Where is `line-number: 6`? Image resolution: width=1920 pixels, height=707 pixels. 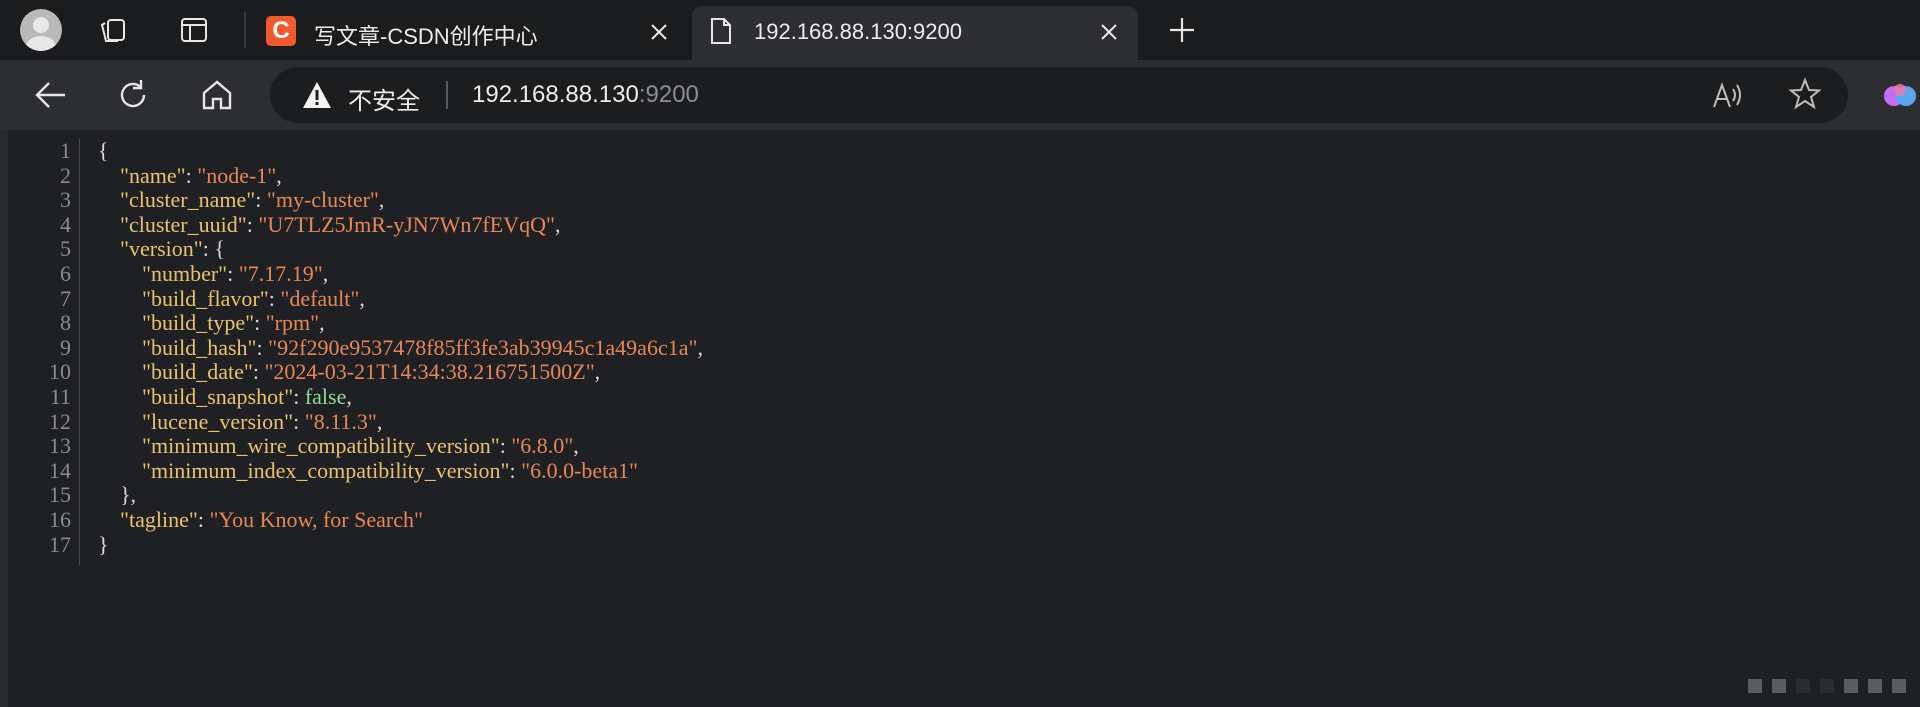 line-number: 6 is located at coordinates (65, 273).